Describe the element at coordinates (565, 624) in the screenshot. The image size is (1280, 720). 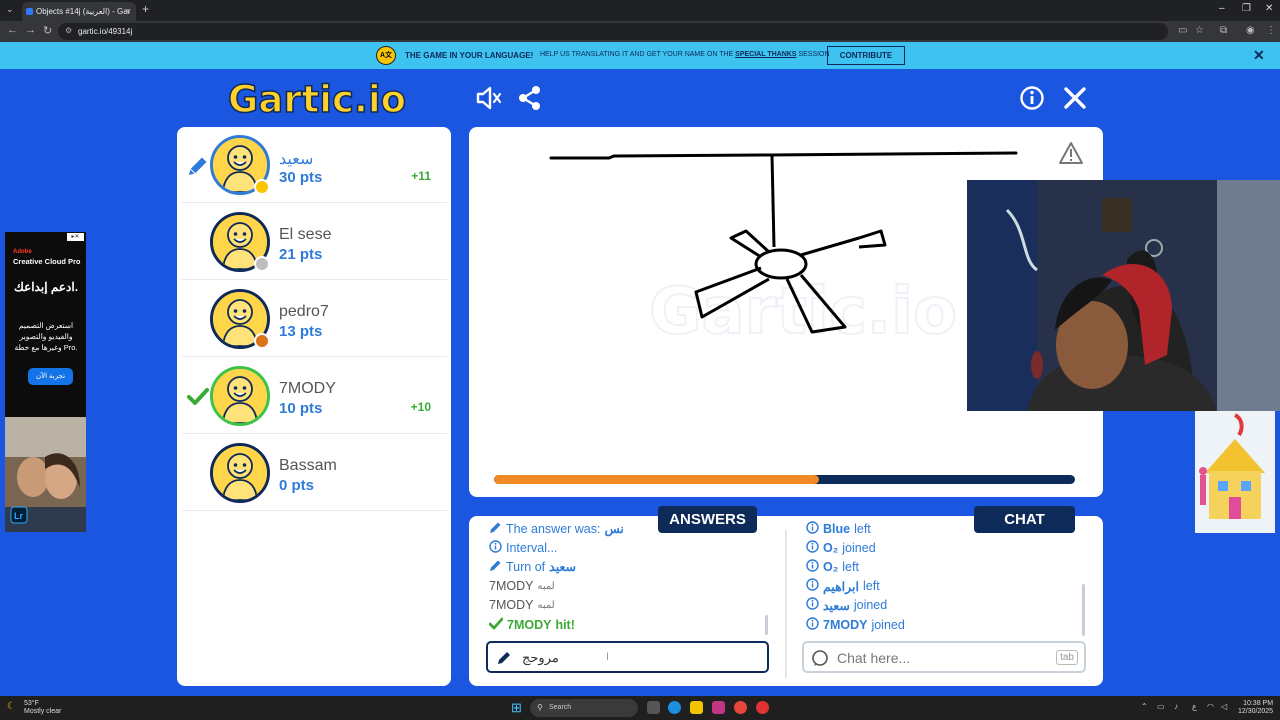
I see `answer-line-value: hit!` at that location.